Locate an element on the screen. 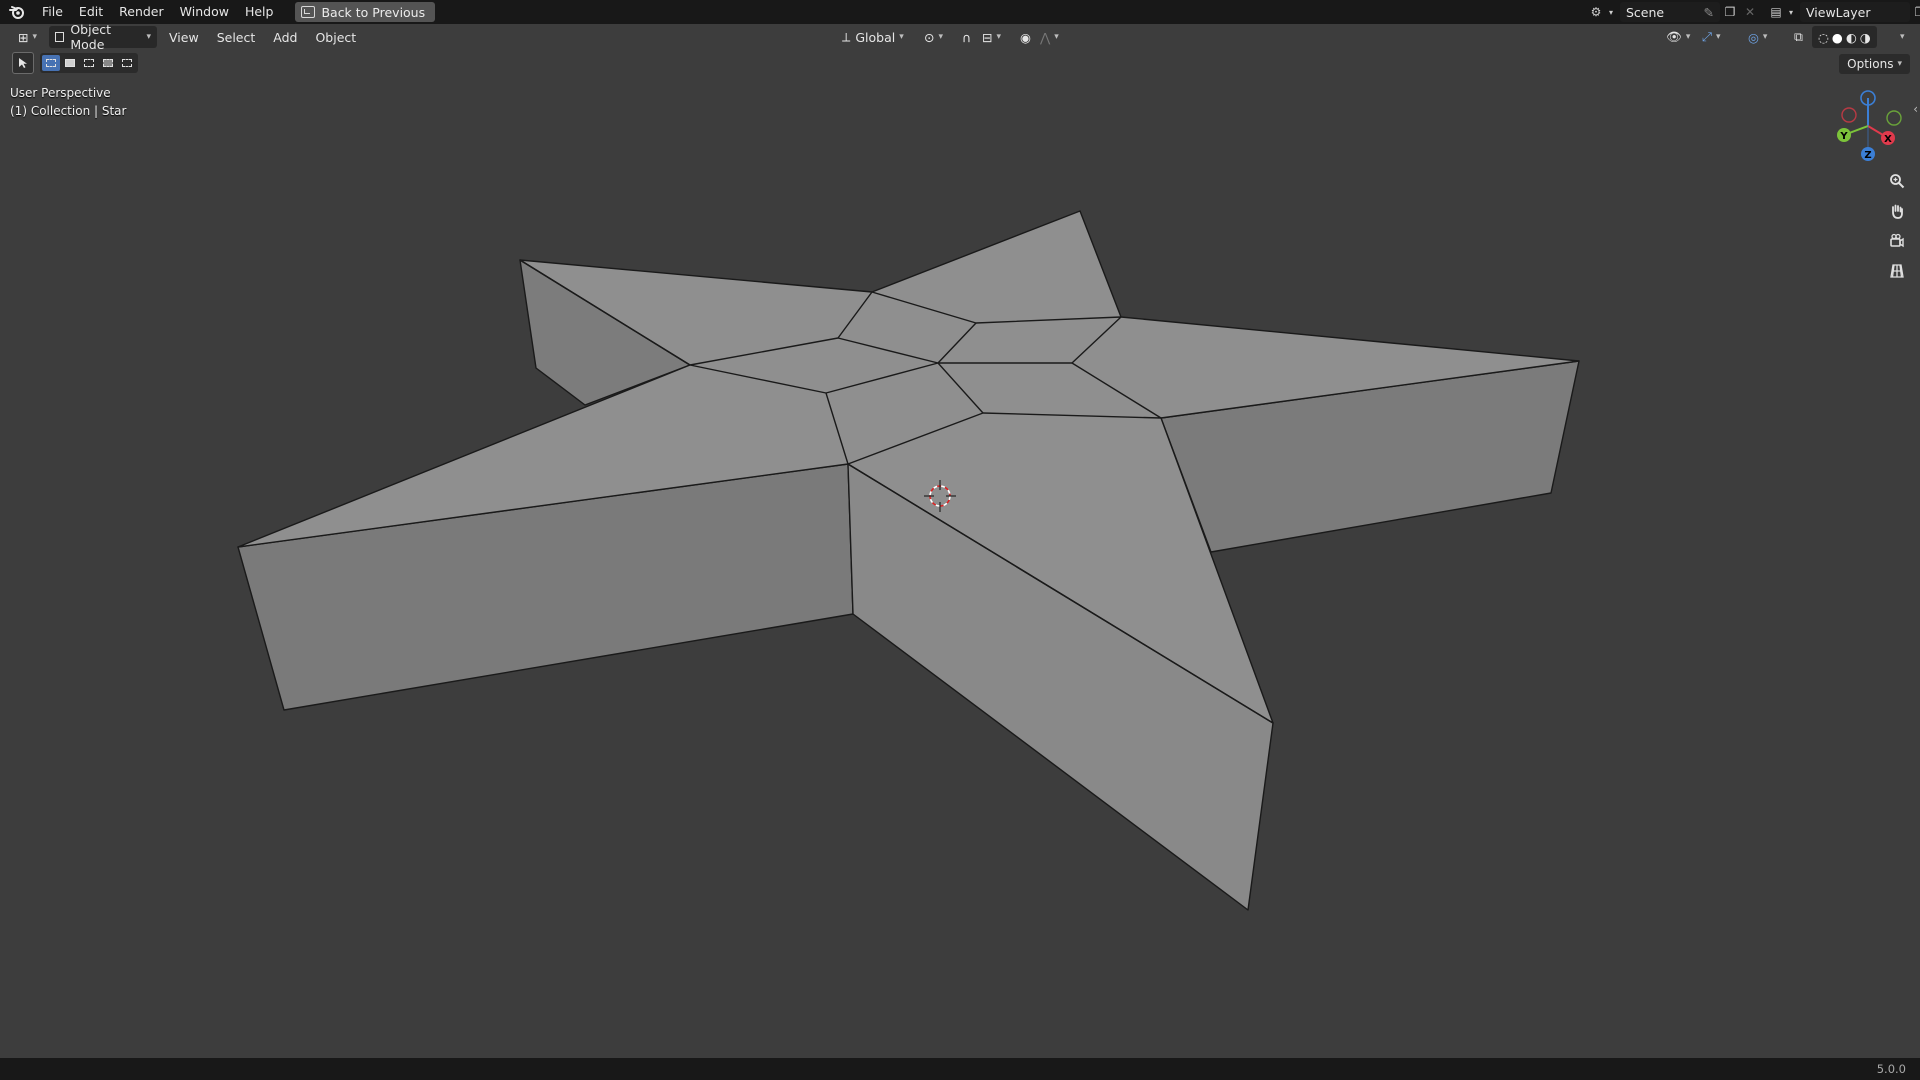 The width and height of the screenshot is (1920, 1080). camera-icon is located at coordinates (1897, 241).